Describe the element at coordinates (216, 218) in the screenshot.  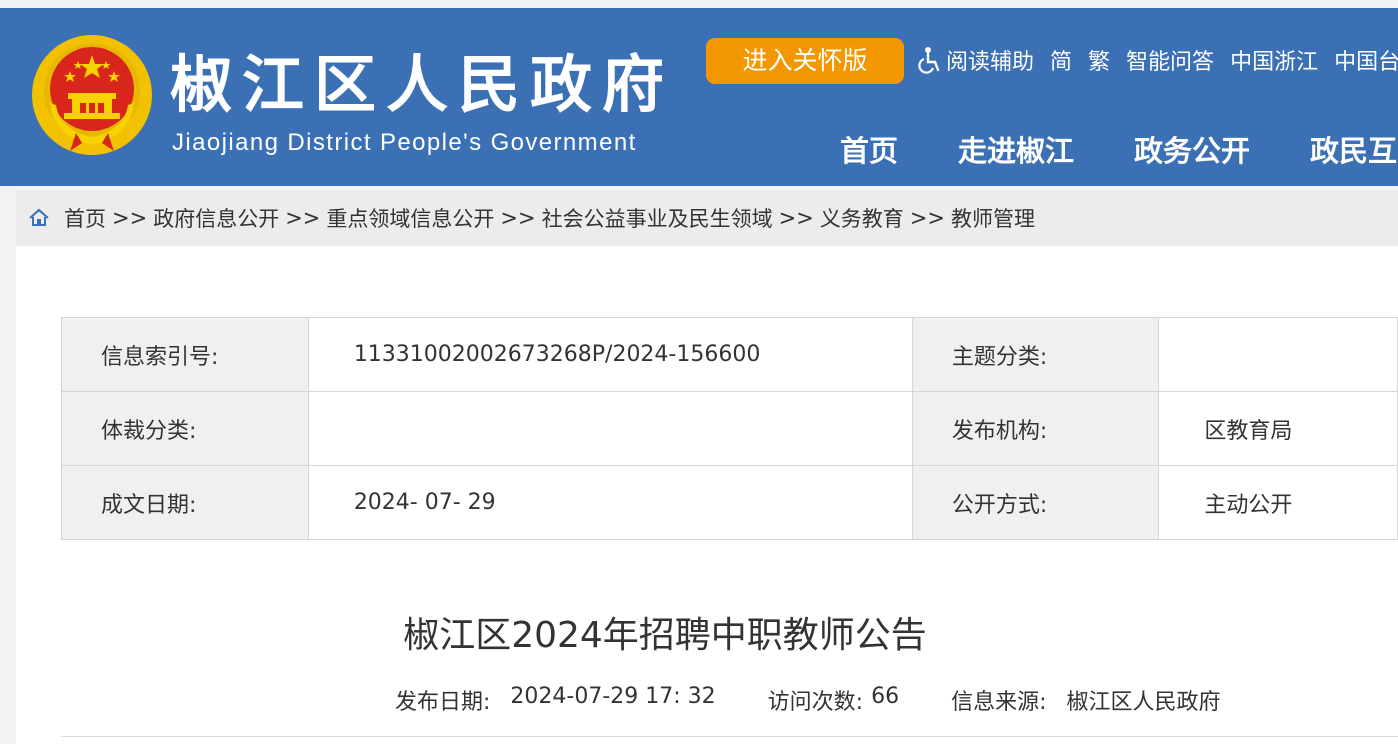
I see `breadcrumb-gov-info: 政府信息公开` at that location.